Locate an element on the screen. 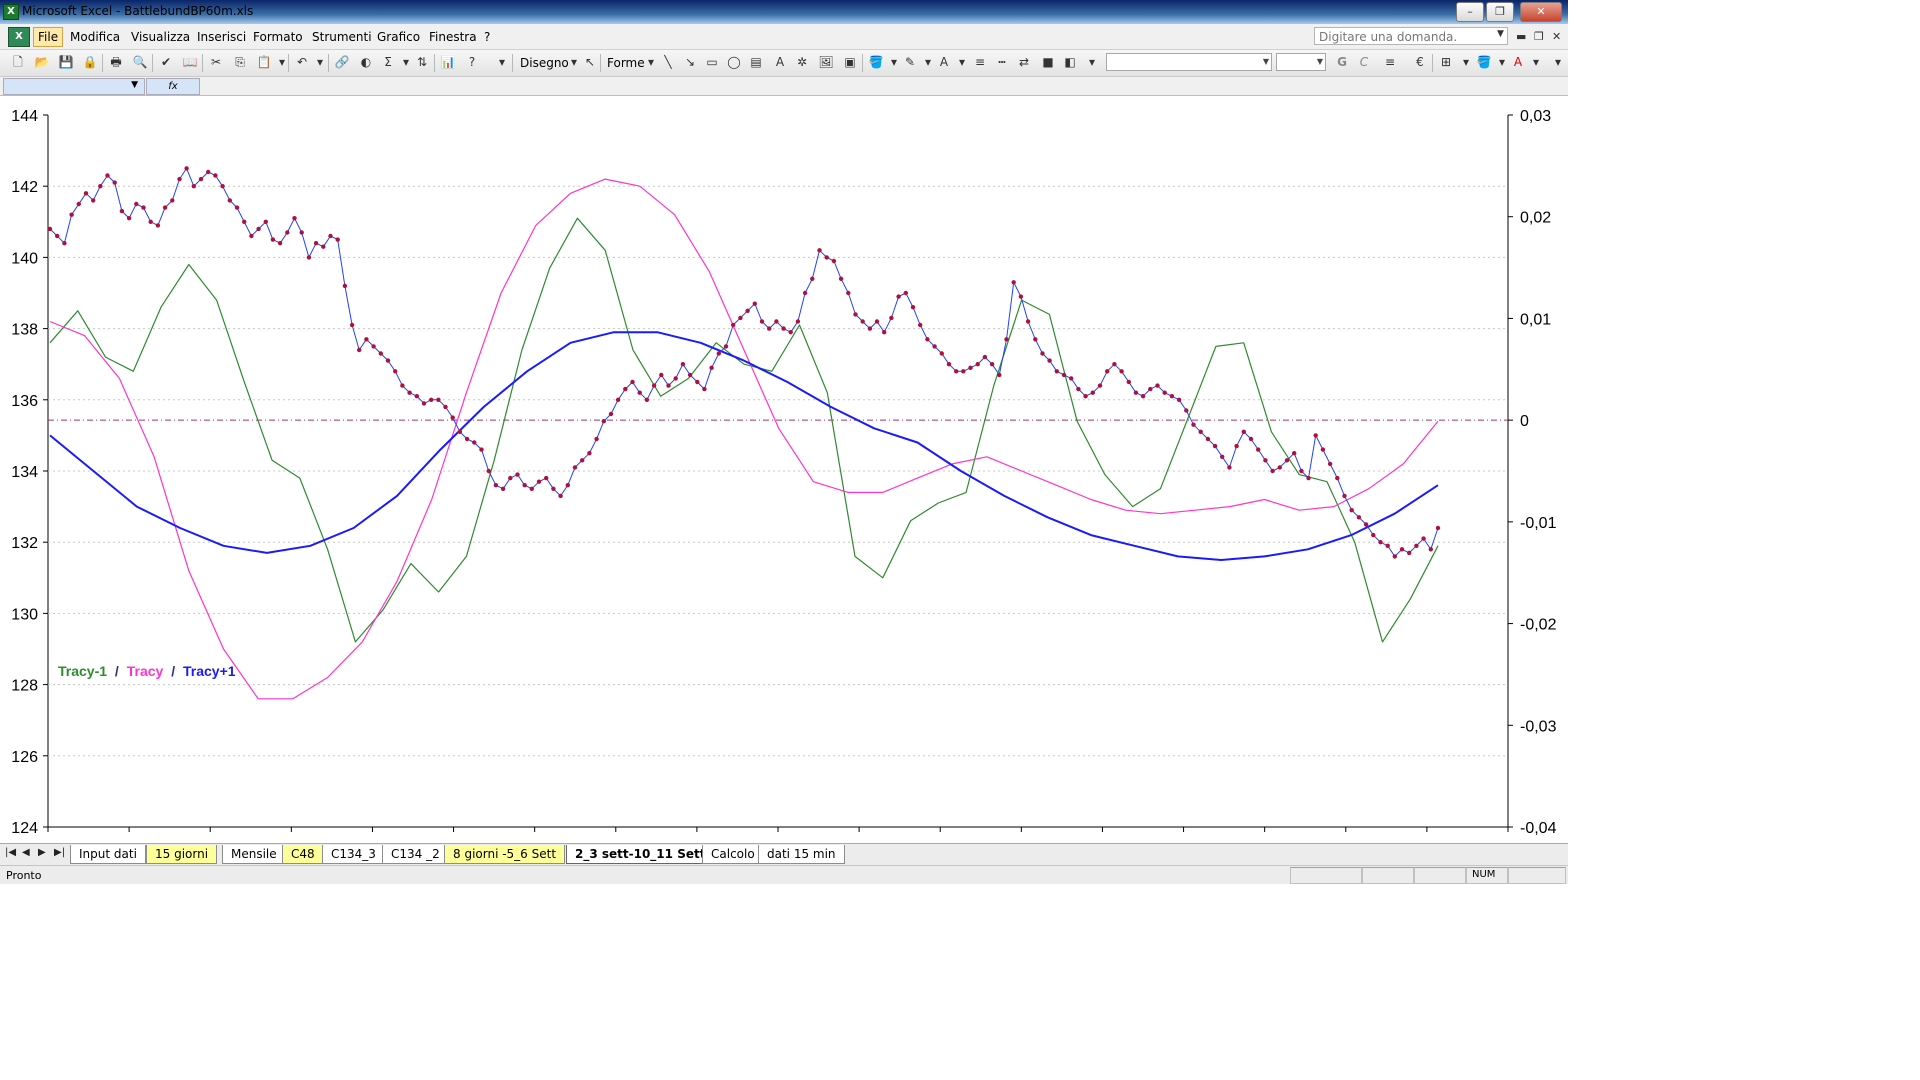  undo-dropdown-icon: ▾ is located at coordinates (320, 62).